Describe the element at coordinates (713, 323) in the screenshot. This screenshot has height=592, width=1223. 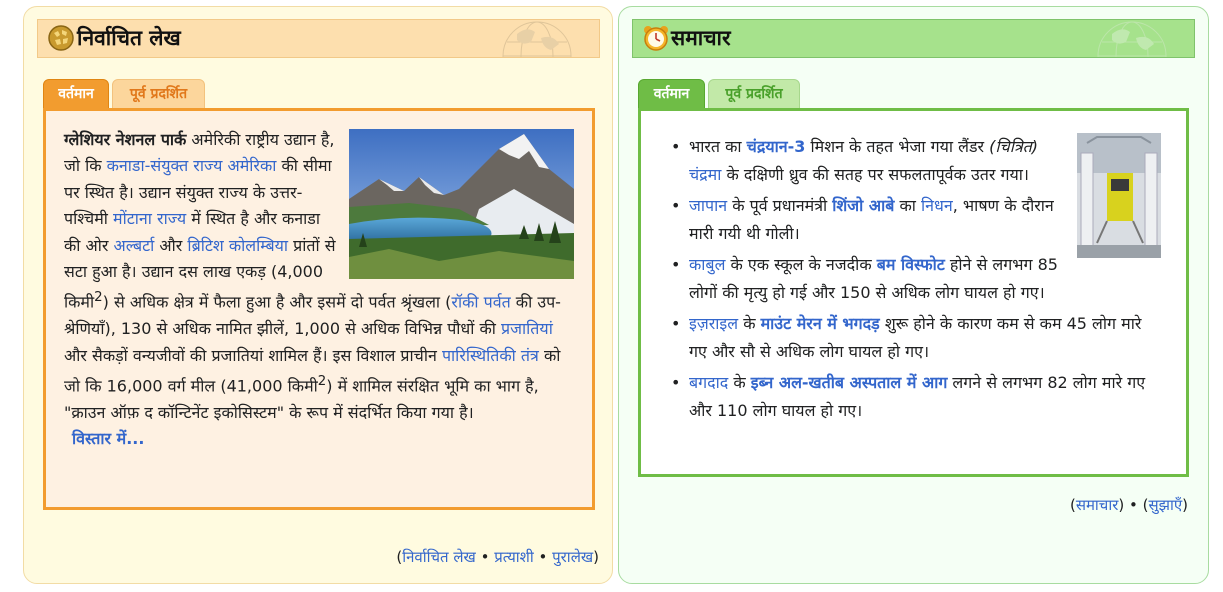
I see `link-israel: इज़राइल` at that location.